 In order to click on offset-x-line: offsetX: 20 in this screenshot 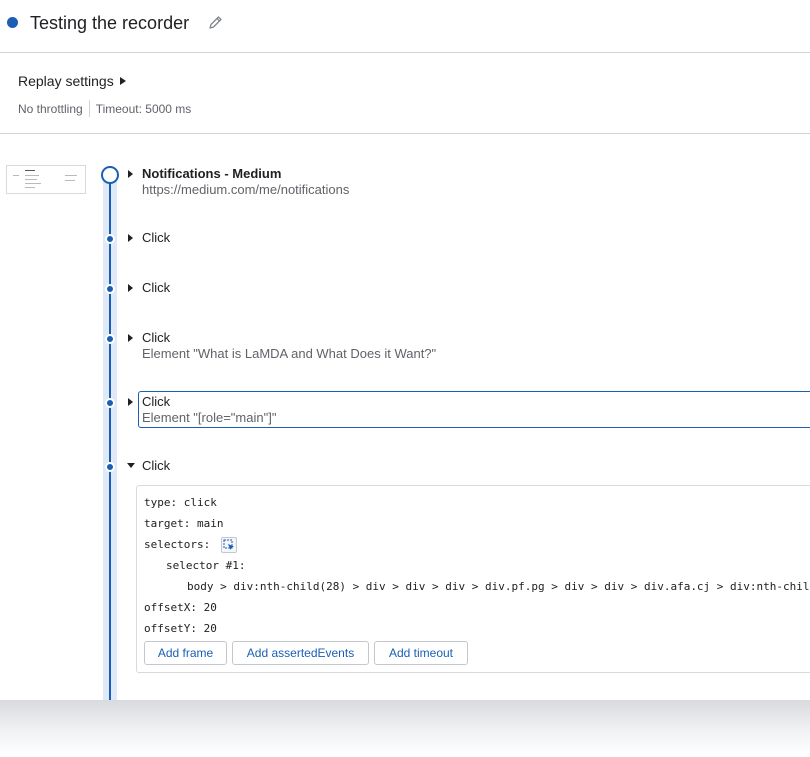, I will do `click(180, 607)`.